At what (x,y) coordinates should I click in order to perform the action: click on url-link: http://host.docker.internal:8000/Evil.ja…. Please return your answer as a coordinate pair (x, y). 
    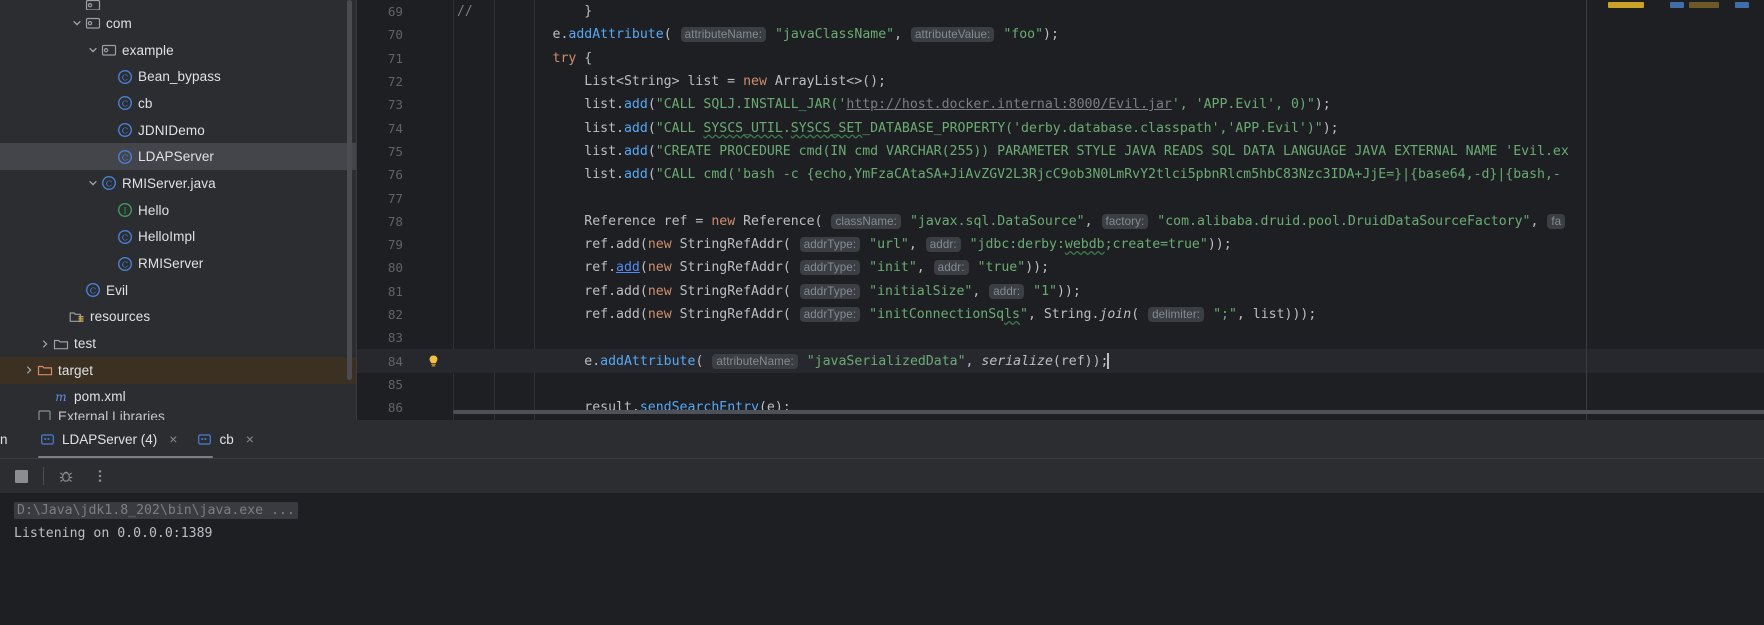
    Looking at the image, I should click on (1009, 104).